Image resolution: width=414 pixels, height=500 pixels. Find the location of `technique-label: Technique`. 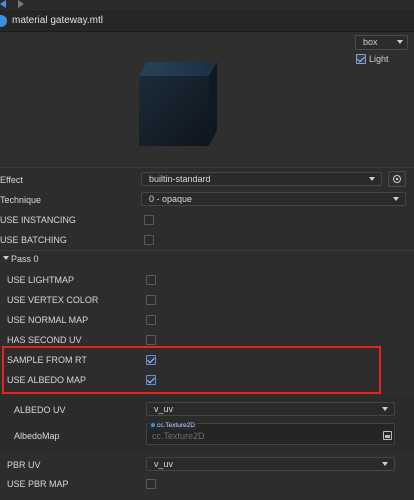

technique-label: Technique is located at coordinates (21, 200).